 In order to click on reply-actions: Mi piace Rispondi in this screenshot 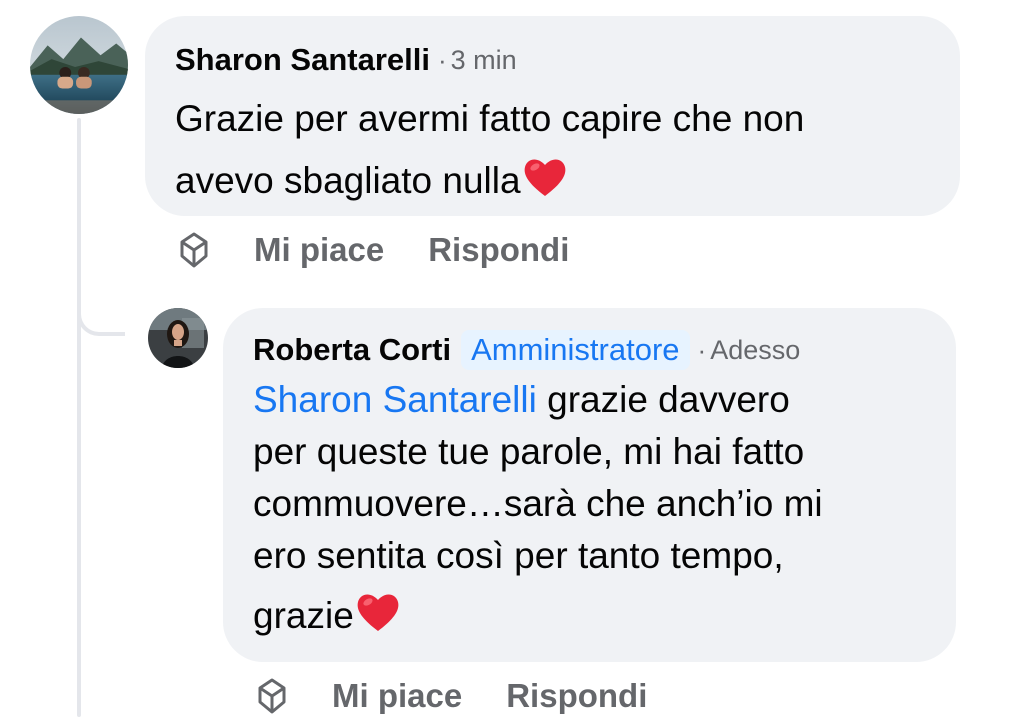, I will do `click(471, 694)`.